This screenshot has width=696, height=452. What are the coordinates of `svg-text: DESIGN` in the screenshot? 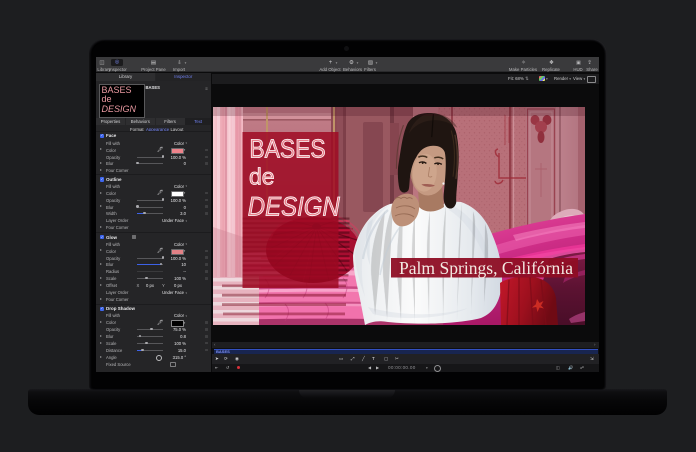 It's located at (294, 207).